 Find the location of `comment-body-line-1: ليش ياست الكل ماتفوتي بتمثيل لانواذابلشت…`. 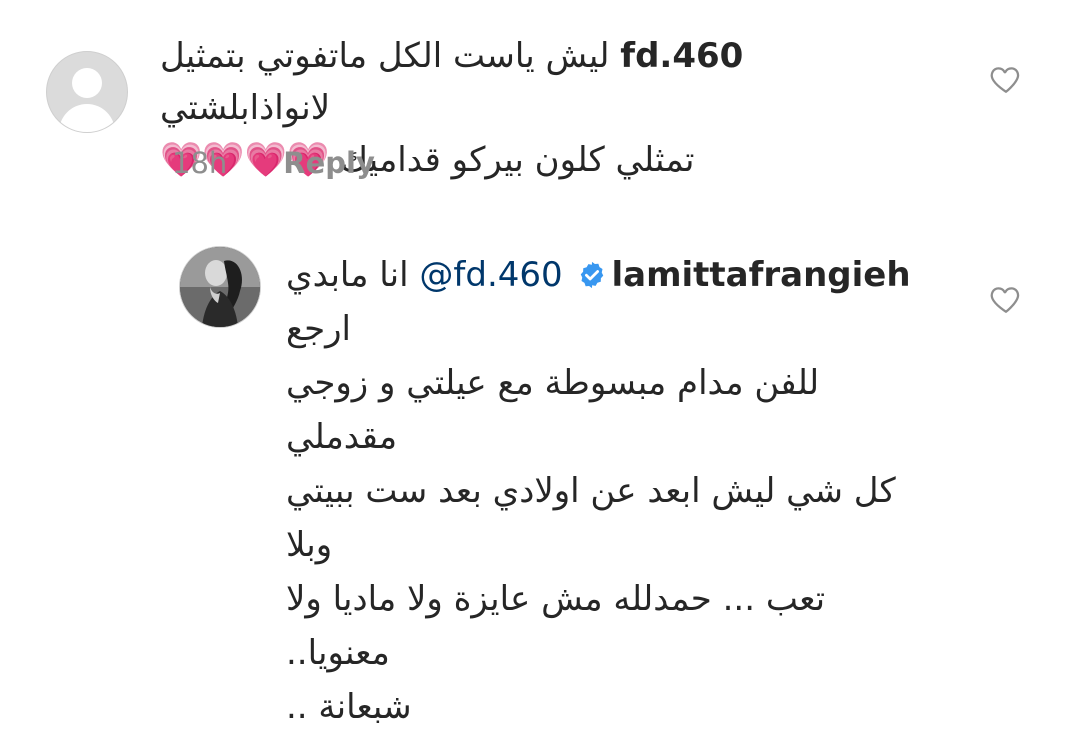

comment-body-line-1: ليش ياست الكل ماتفوتي بتمثيل لانواذابلشت… is located at coordinates (385, 82).